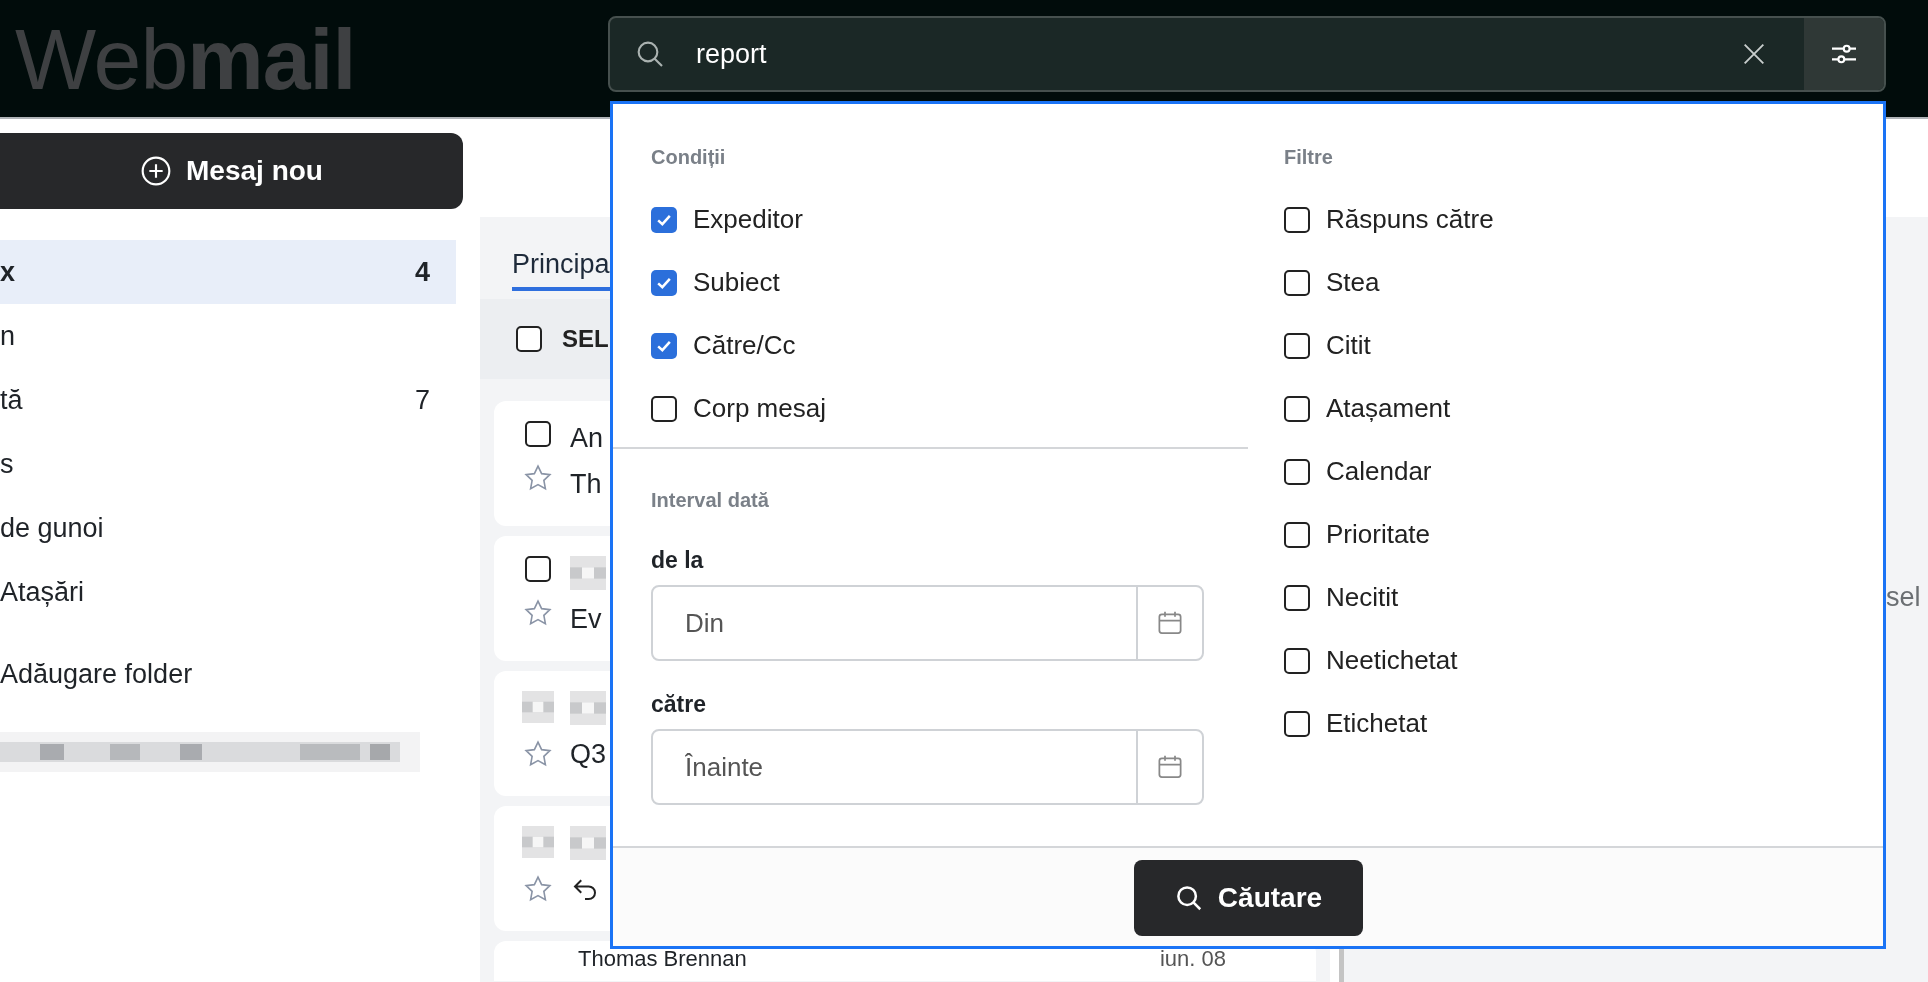  I want to click on option-label: Etichetat, so click(1377, 723).